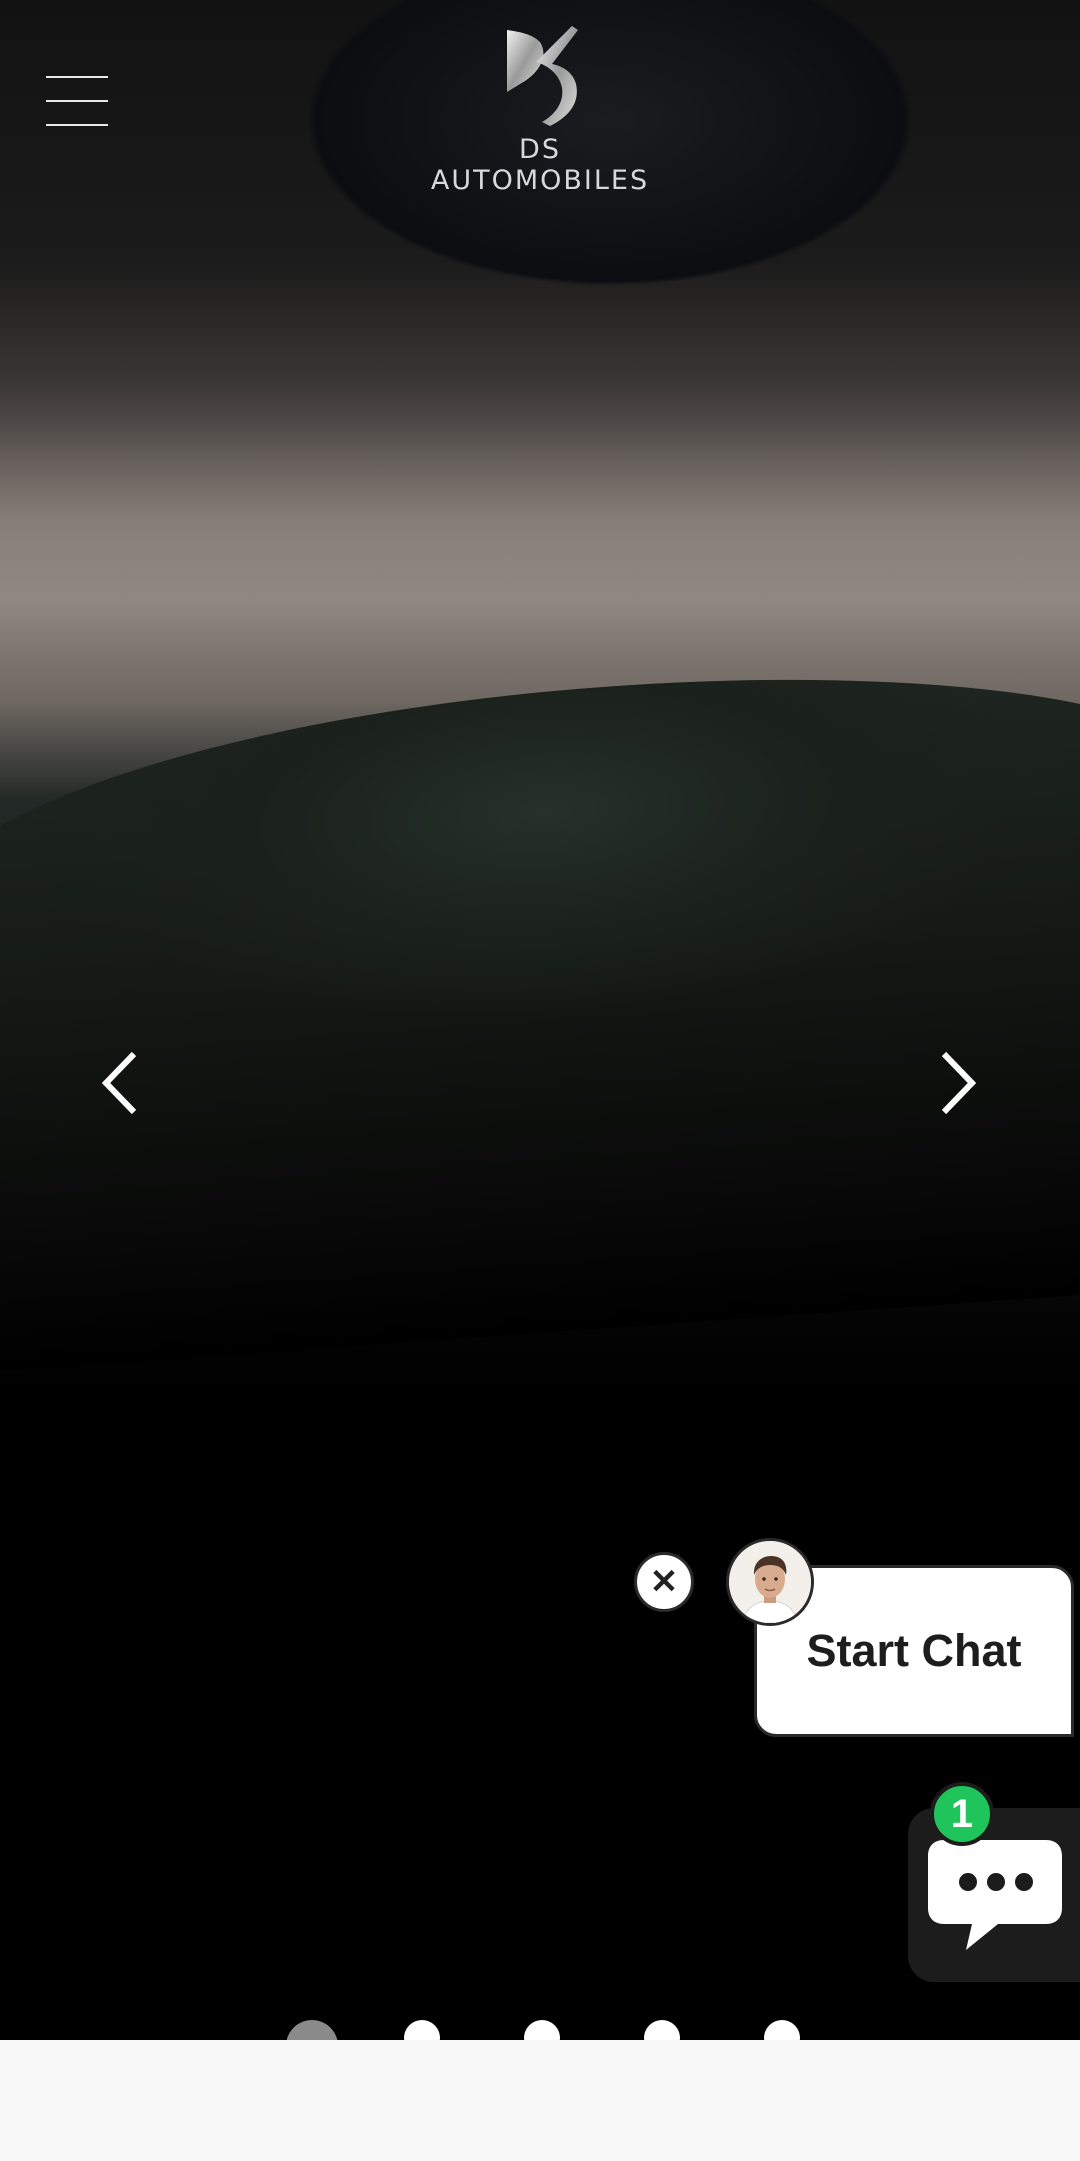 The image size is (1080, 2161). I want to click on chat-launcher-button, so click(994, 1895).